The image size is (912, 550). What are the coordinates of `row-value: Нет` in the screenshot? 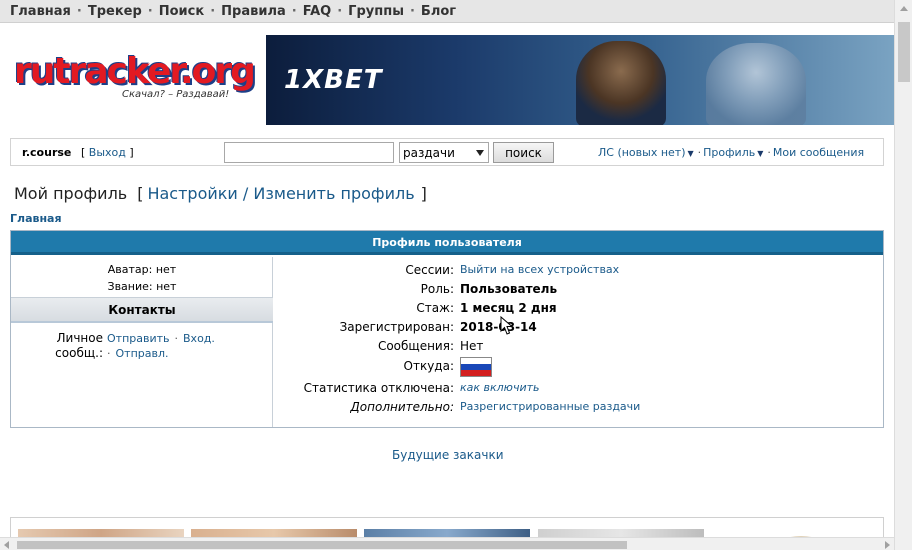 It's located at (472, 346).